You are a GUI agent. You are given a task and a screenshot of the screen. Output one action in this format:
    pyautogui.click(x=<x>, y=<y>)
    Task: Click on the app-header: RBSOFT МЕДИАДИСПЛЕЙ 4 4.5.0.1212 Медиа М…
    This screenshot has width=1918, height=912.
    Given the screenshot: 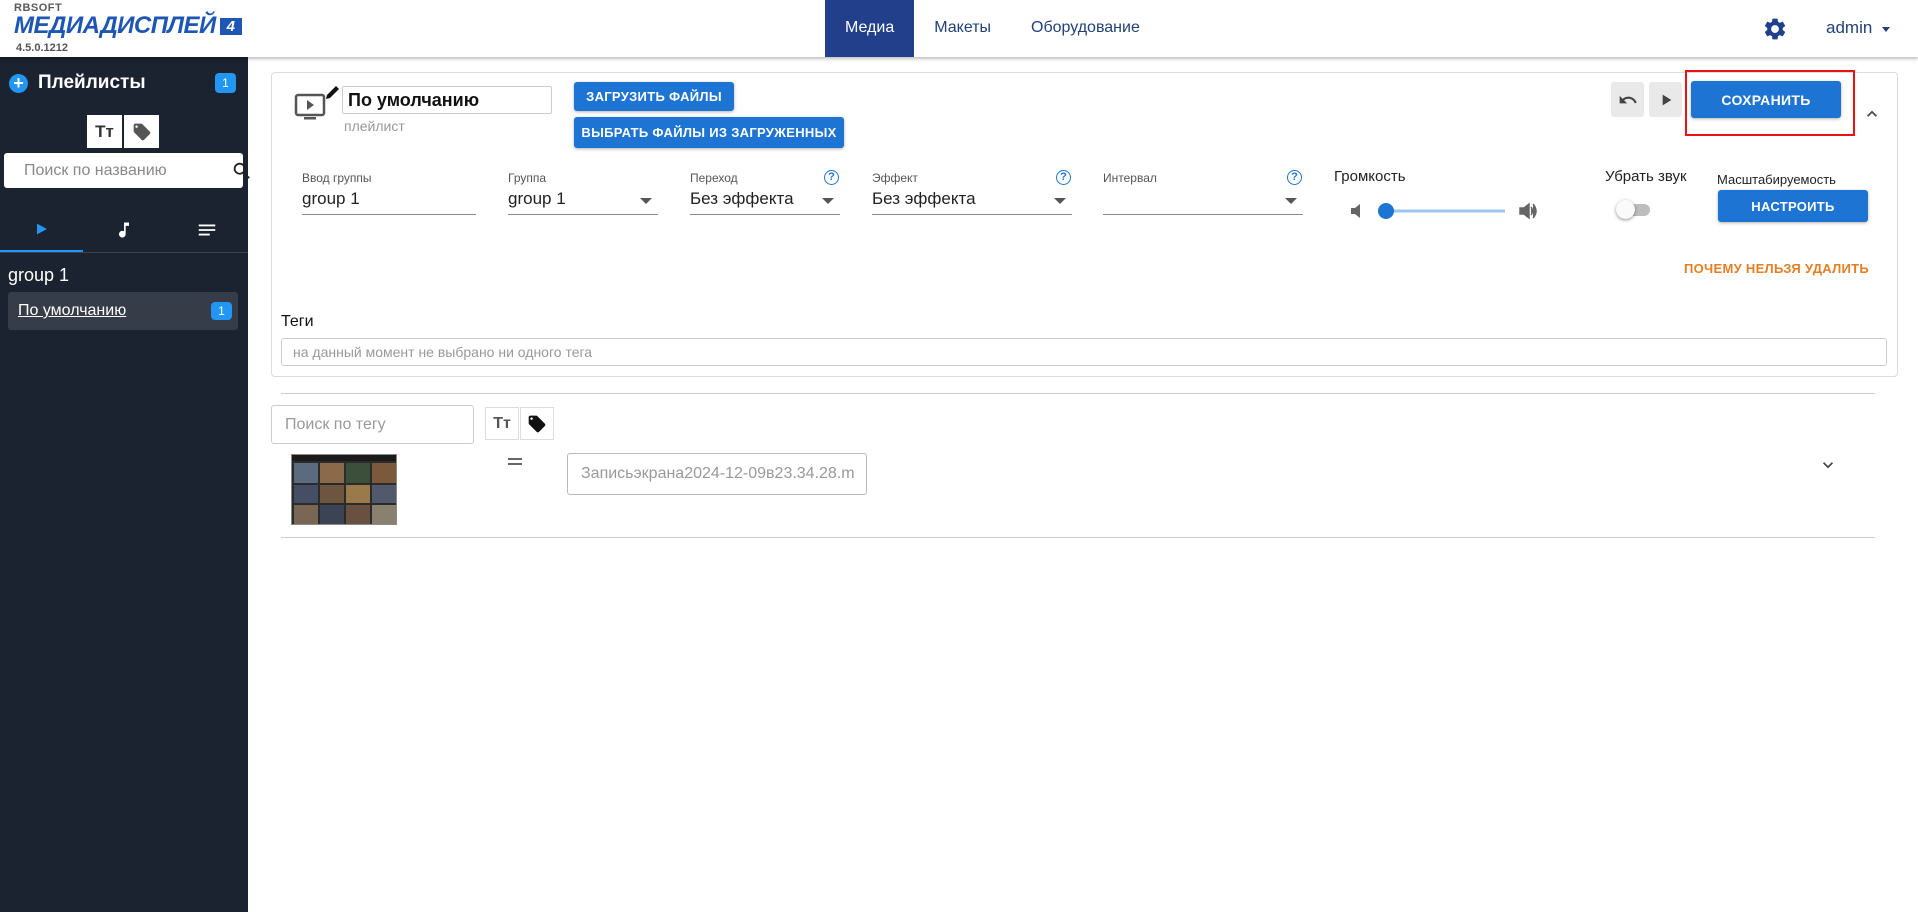 What is the action you would take?
    pyautogui.click(x=959, y=28)
    